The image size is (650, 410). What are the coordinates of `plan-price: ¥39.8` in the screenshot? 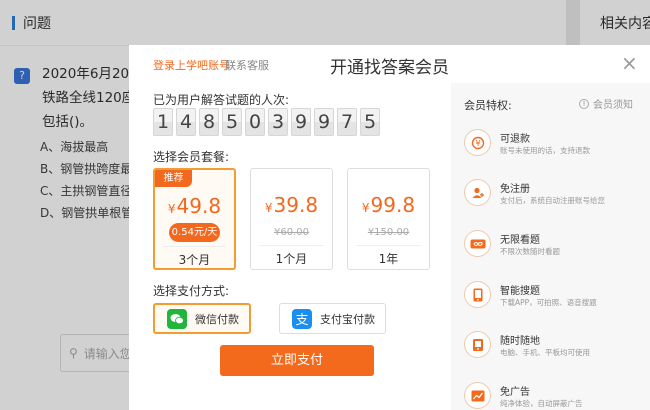 It's located at (291, 205).